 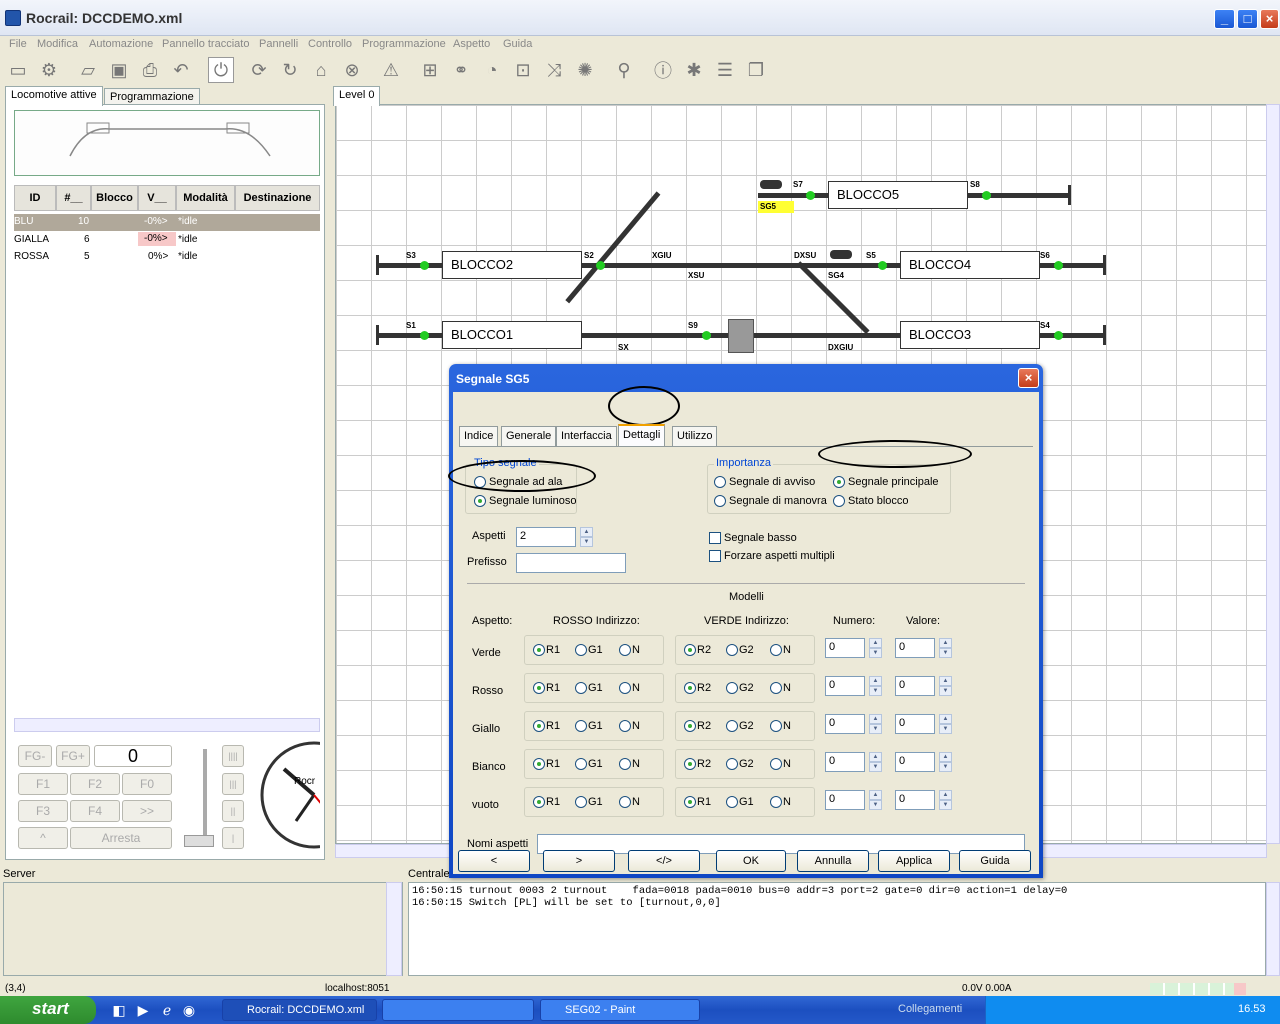 What do you see at coordinates (624, 70) in the screenshot?
I see `search-icon: ⚲` at bounding box center [624, 70].